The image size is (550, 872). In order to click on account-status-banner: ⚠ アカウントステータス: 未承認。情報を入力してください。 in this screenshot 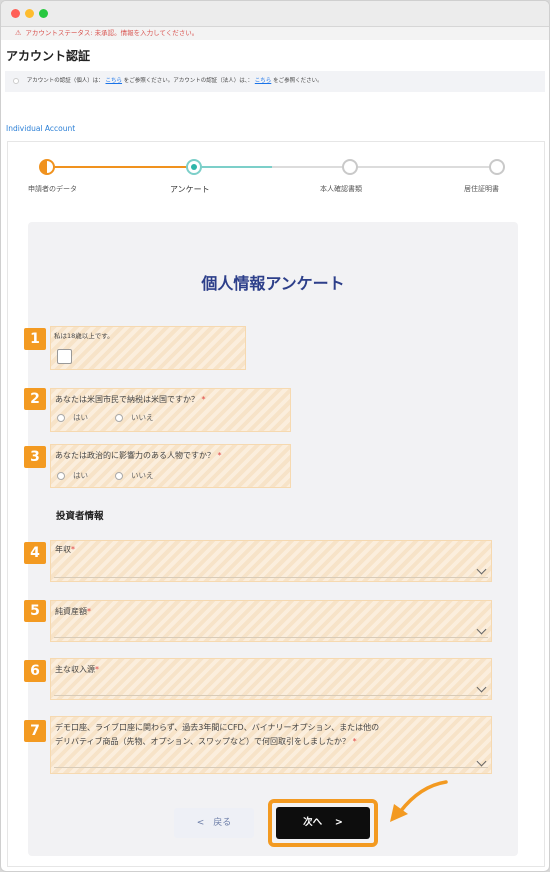, I will do `click(275, 33)`.